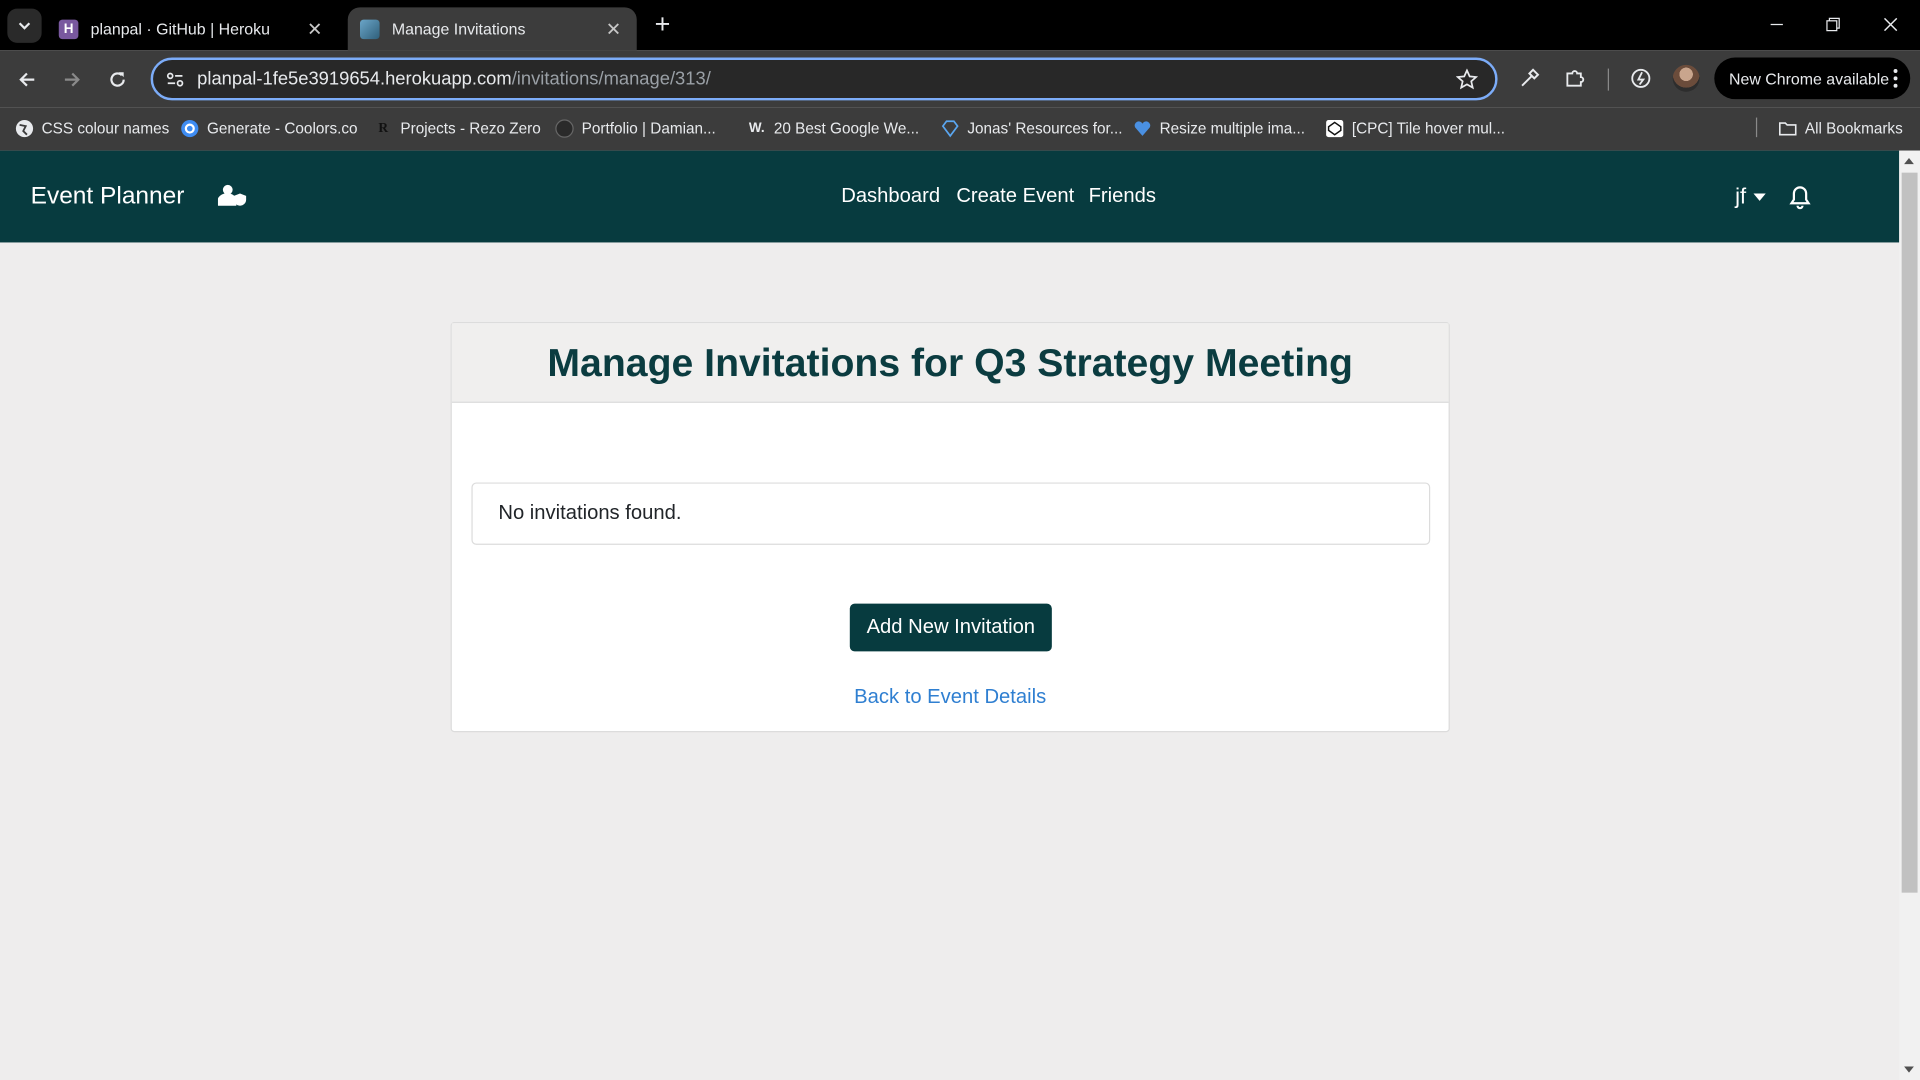 The height and width of the screenshot is (1080, 1920). What do you see at coordinates (1909, 1069) in the screenshot?
I see `scroll-down-arrow` at bounding box center [1909, 1069].